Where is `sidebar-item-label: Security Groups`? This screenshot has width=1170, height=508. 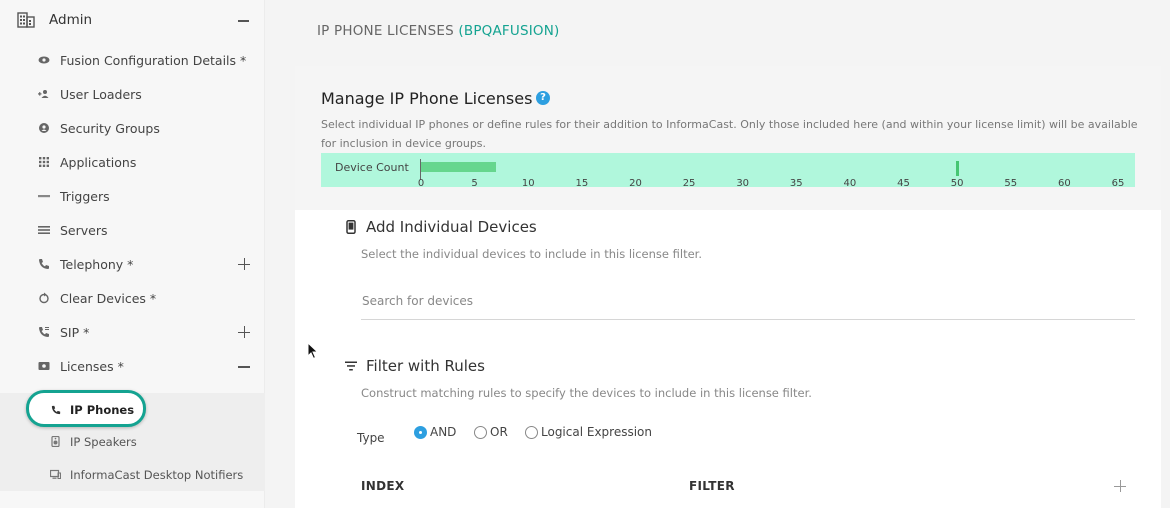 sidebar-item-label: Security Groups is located at coordinates (110, 128).